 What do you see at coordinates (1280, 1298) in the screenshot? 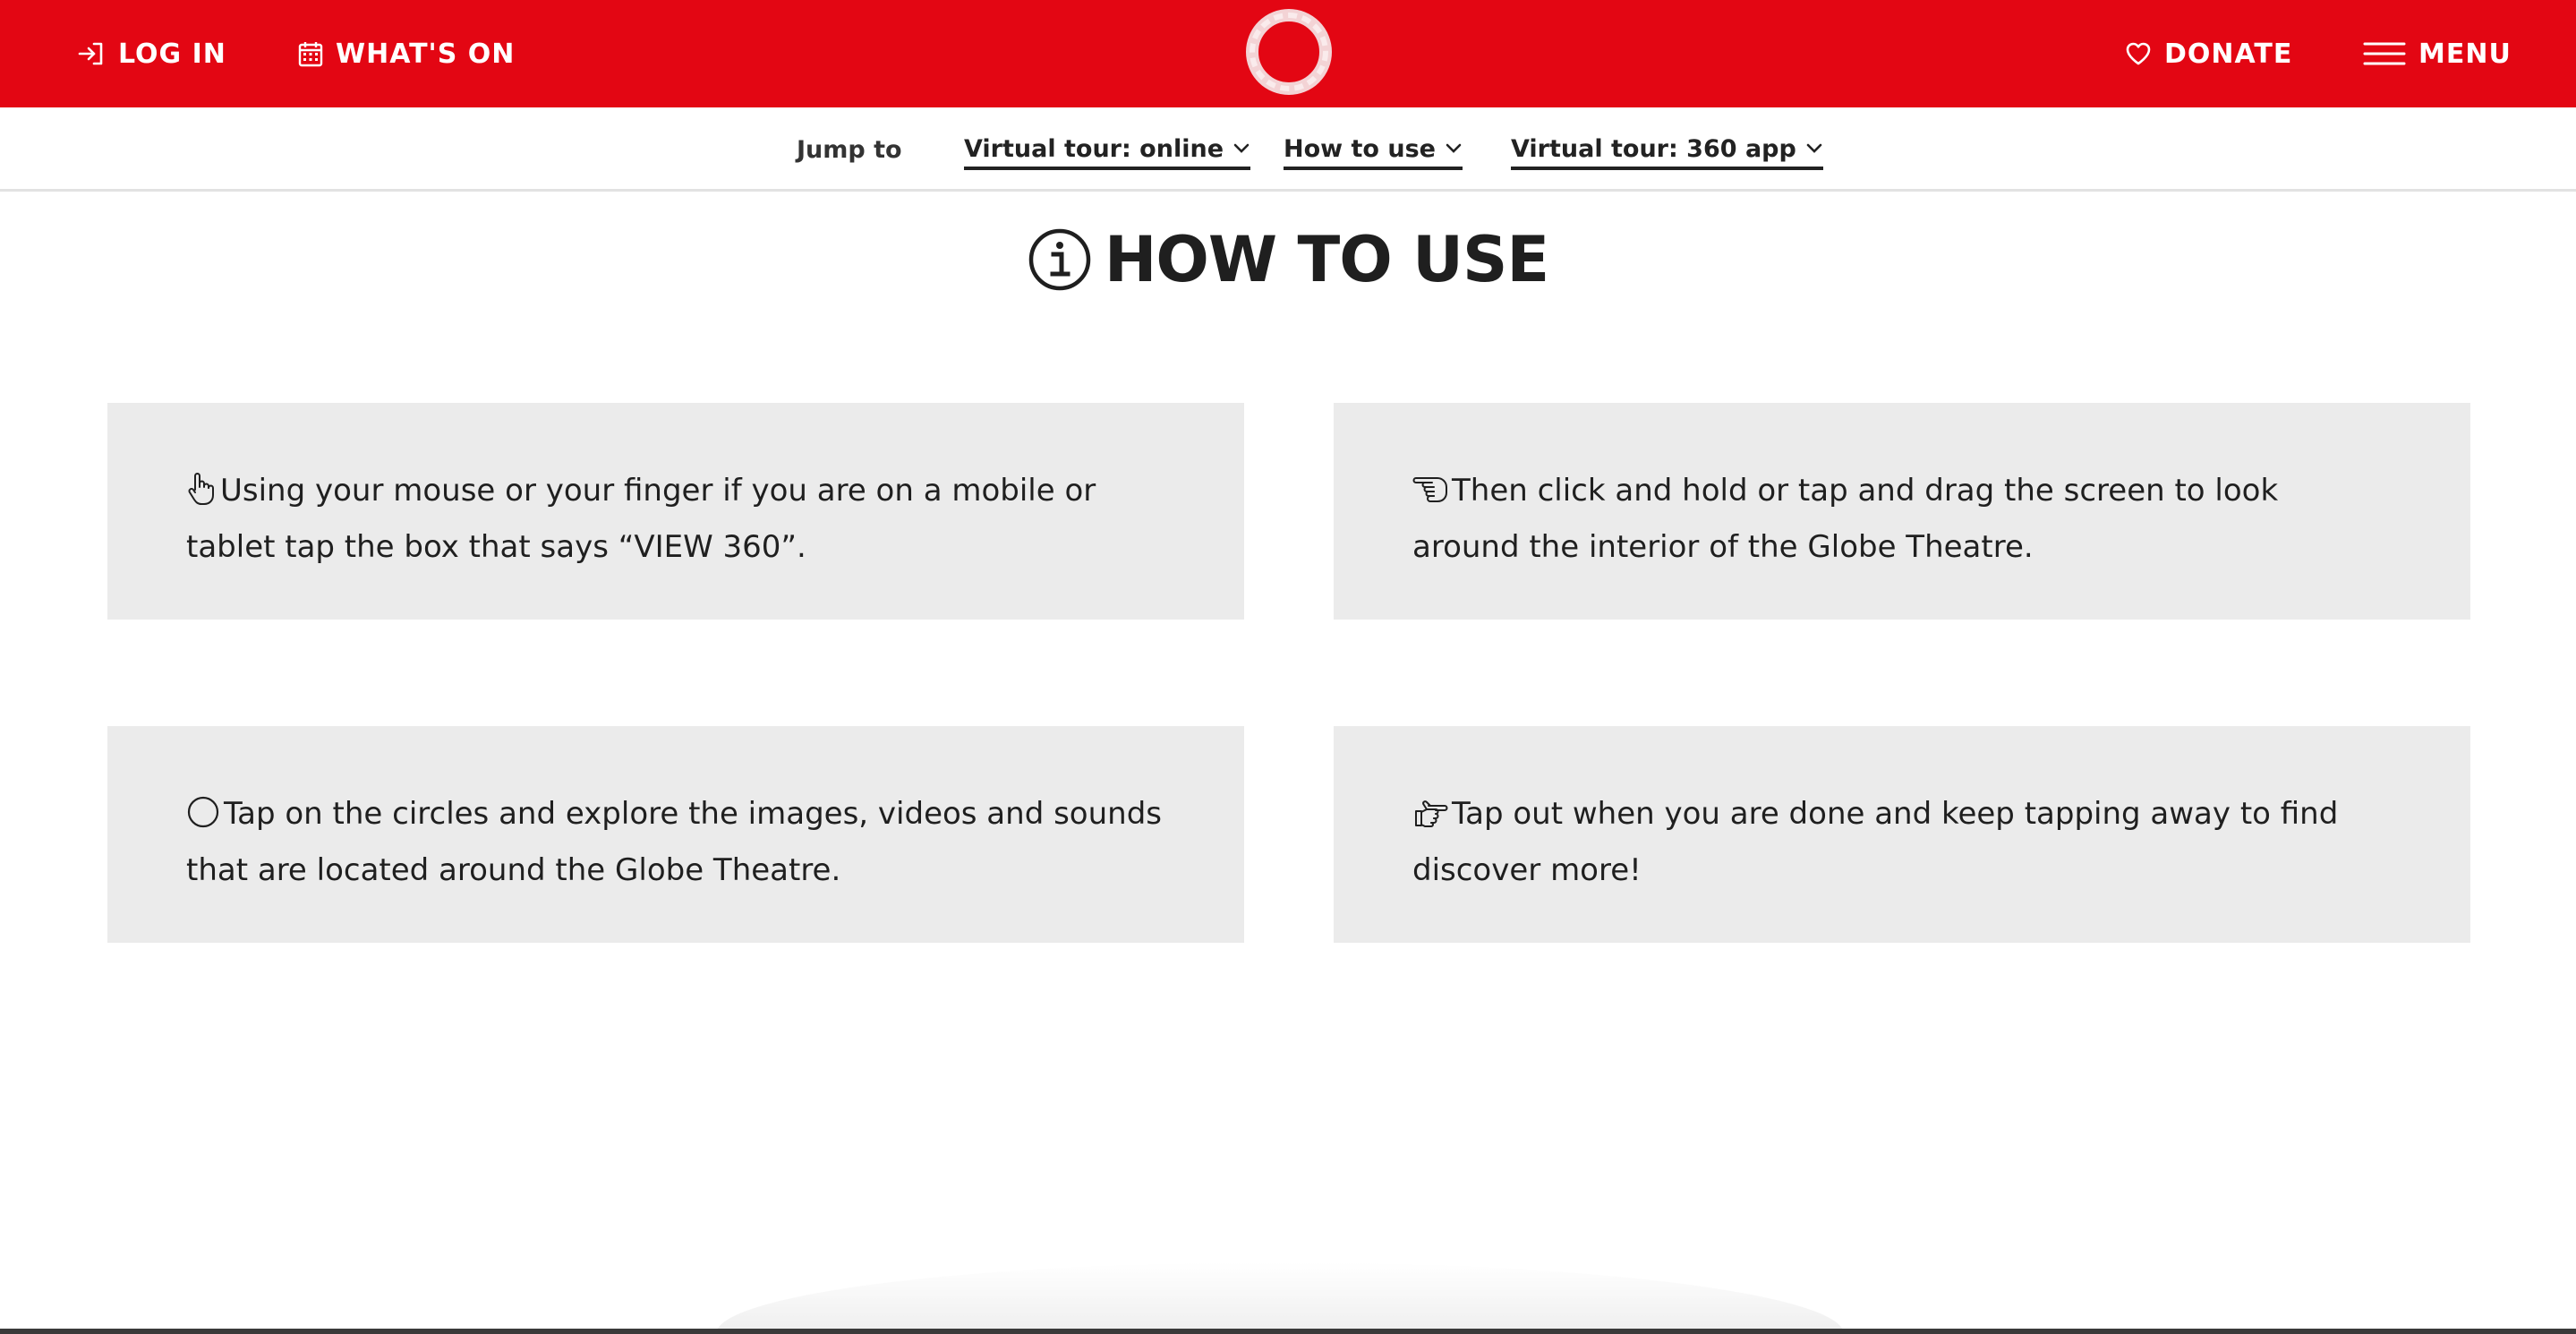
I see `scroll-shadow` at bounding box center [1280, 1298].